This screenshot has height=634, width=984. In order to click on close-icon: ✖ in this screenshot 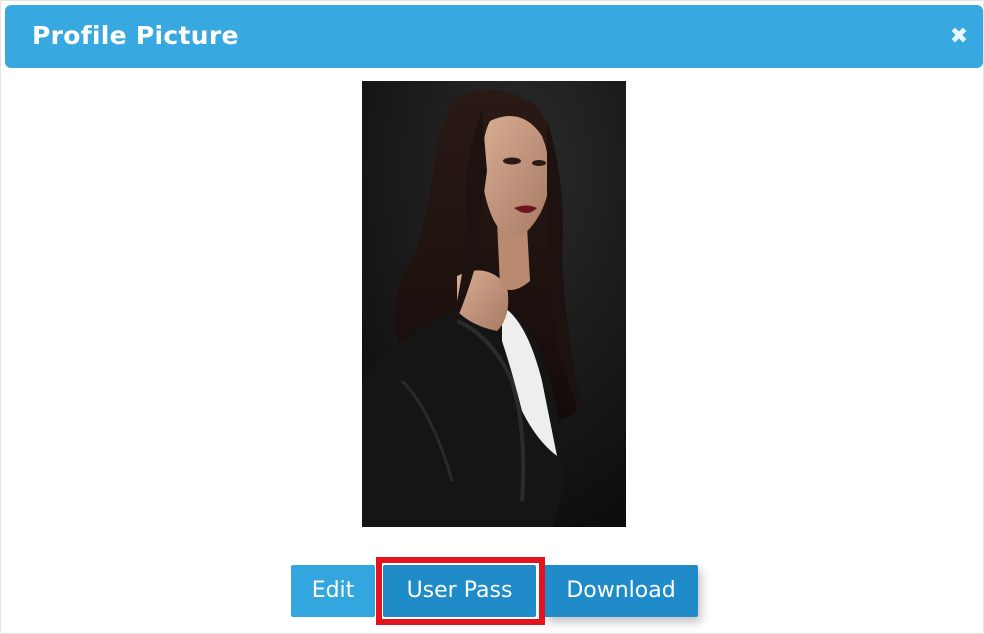, I will do `click(959, 37)`.